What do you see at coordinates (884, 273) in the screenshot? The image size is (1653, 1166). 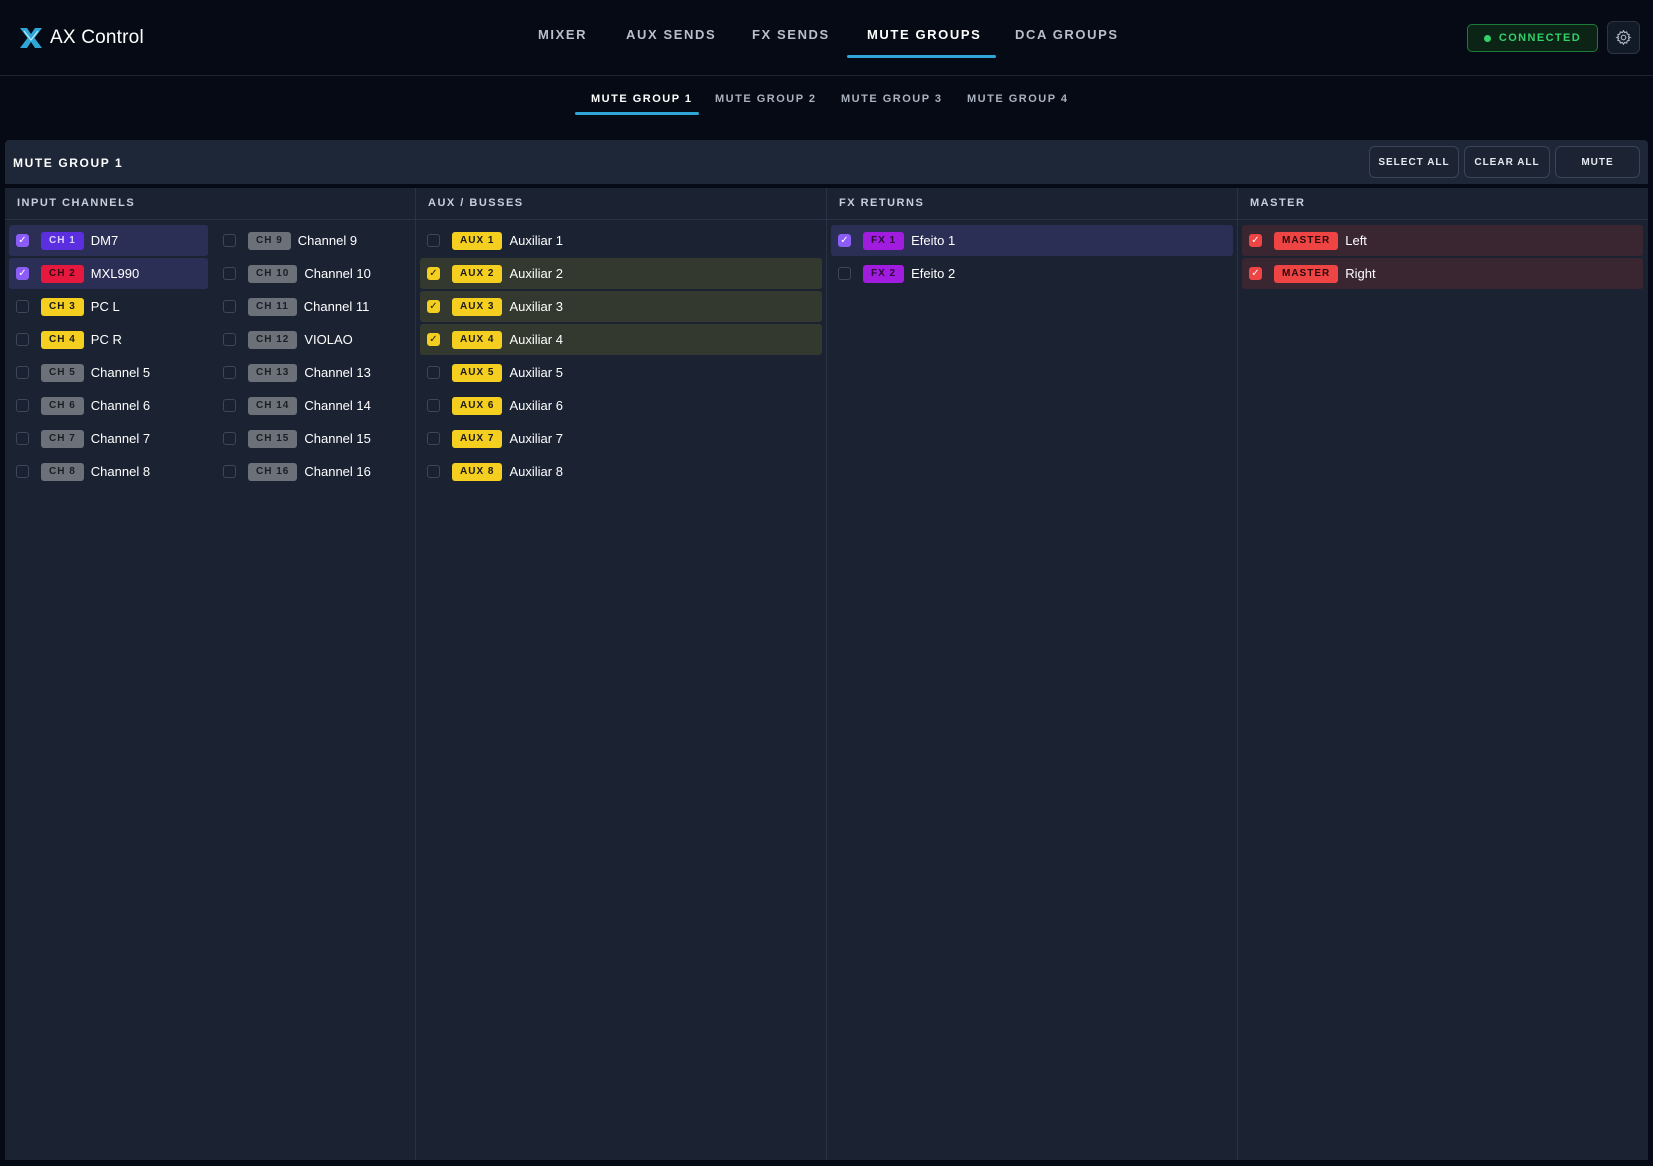 I see `channel-tag: FX 2` at bounding box center [884, 273].